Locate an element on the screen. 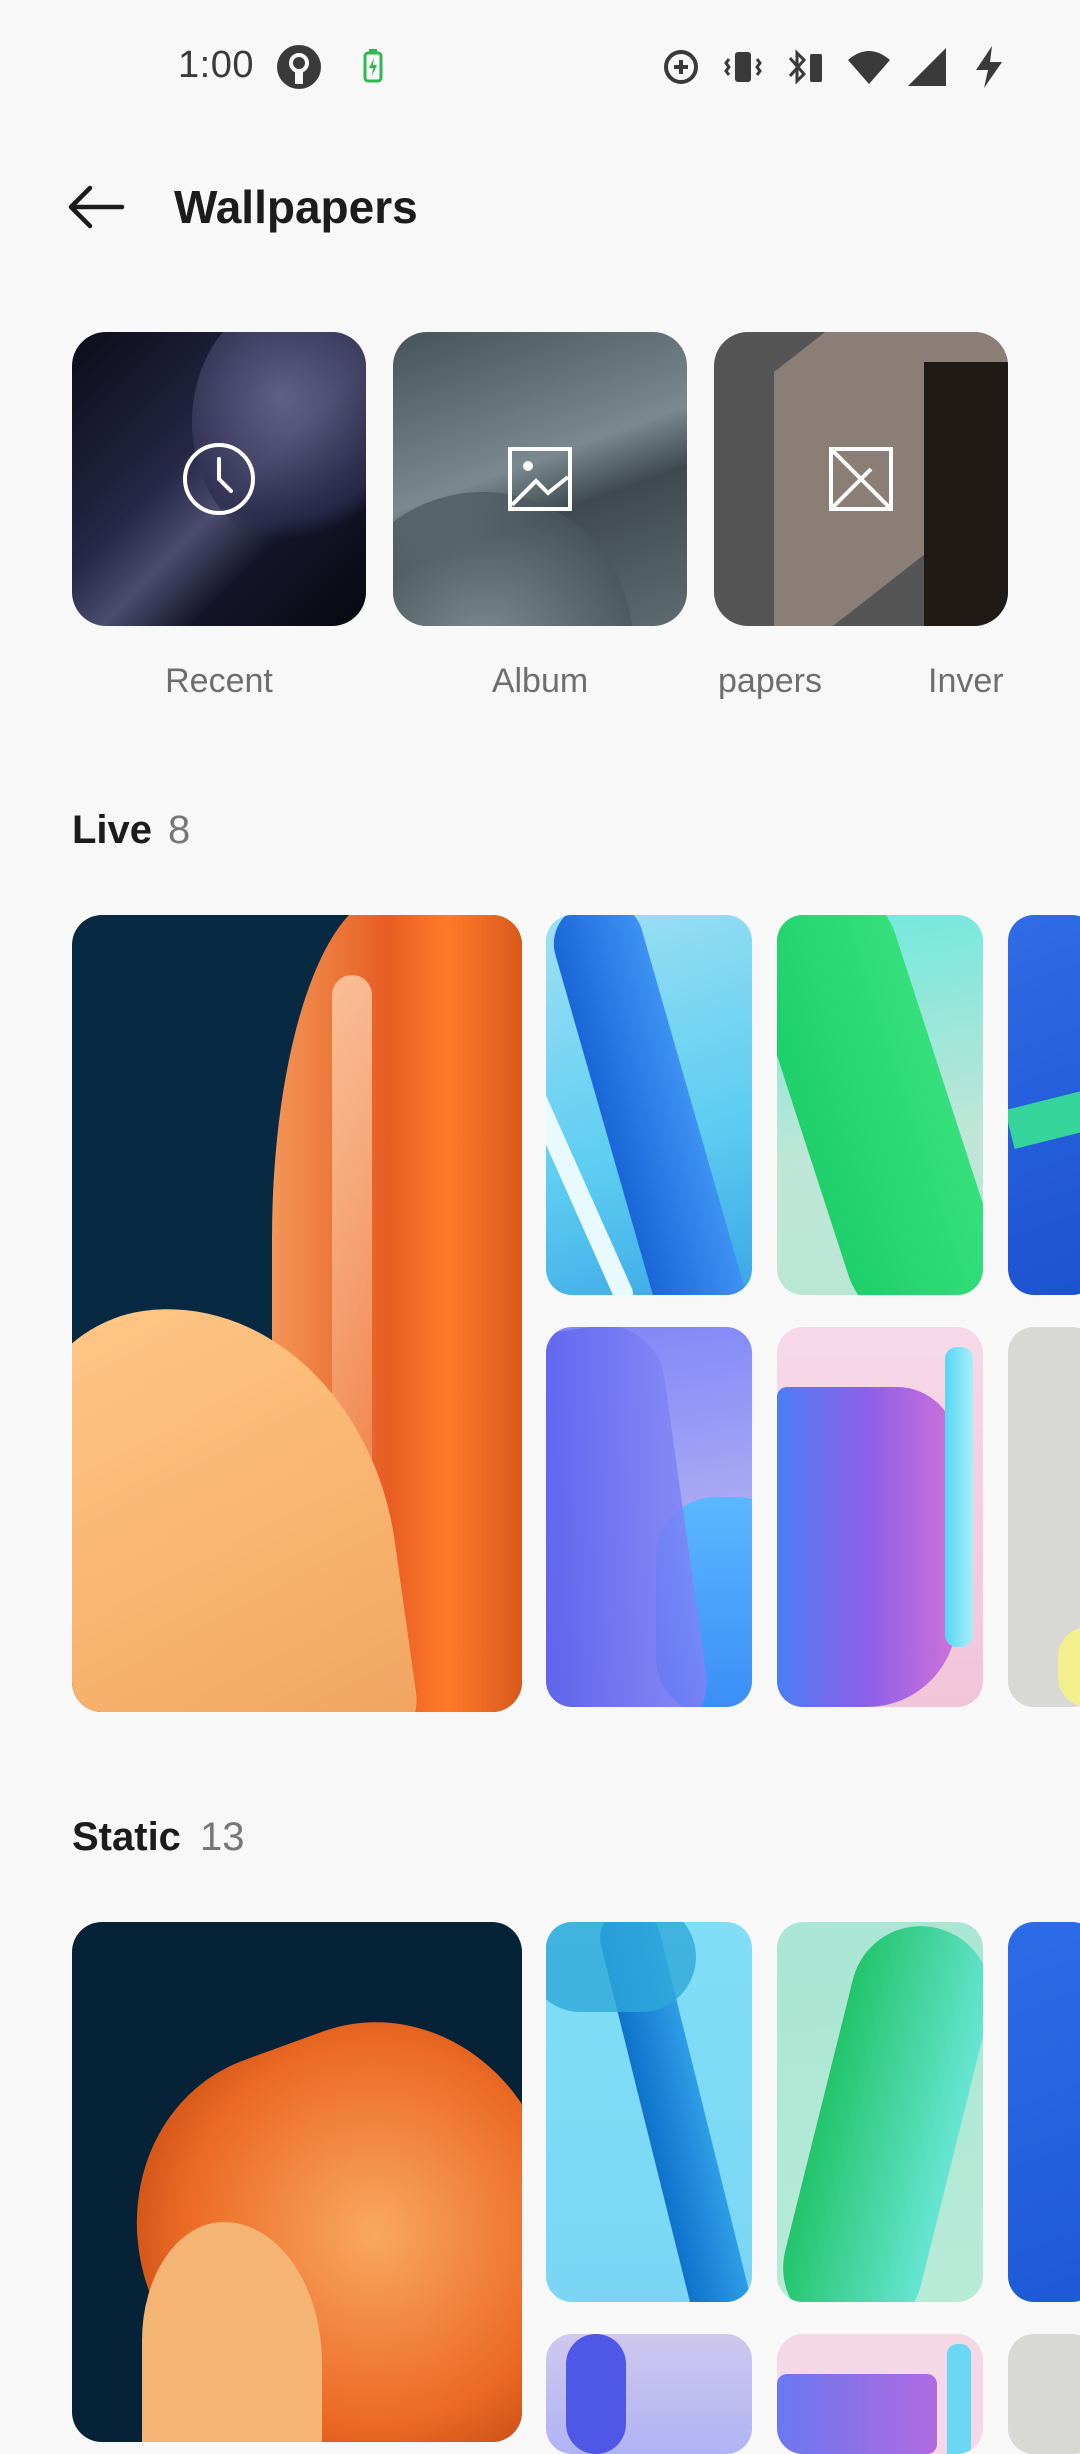 The width and height of the screenshot is (1080, 2454). bluetooth-battery-icon is located at coordinates (805, 67).